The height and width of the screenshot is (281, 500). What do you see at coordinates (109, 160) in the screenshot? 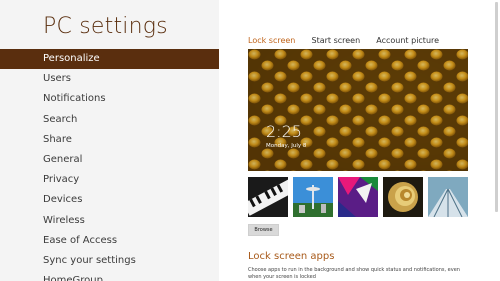
I see `nav-item-general: General` at bounding box center [109, 160].